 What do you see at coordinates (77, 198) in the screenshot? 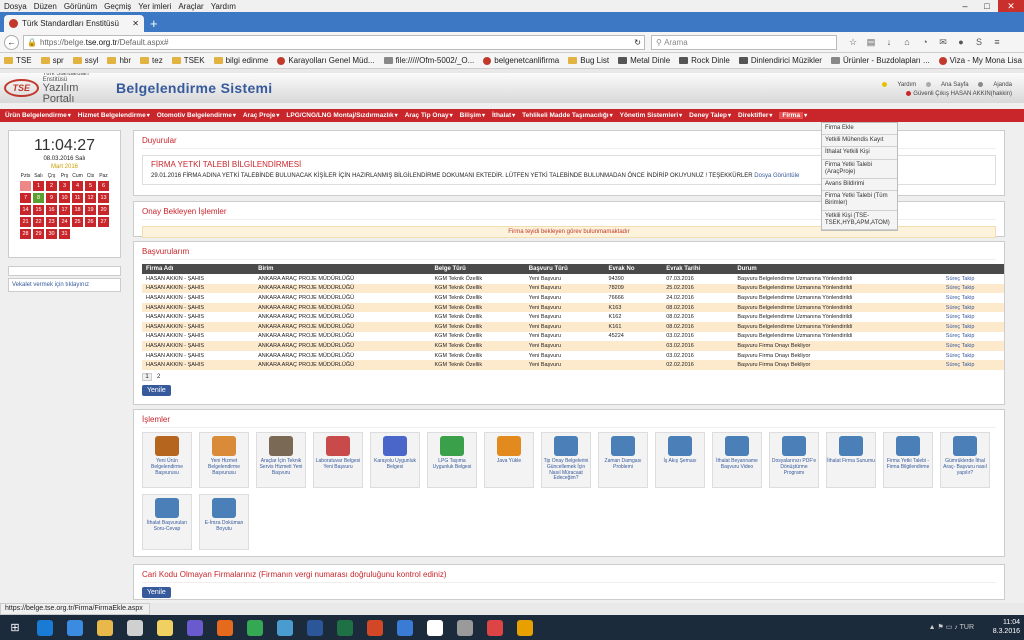
I see `calendar-day: 11` at bounding box center [77, 198].